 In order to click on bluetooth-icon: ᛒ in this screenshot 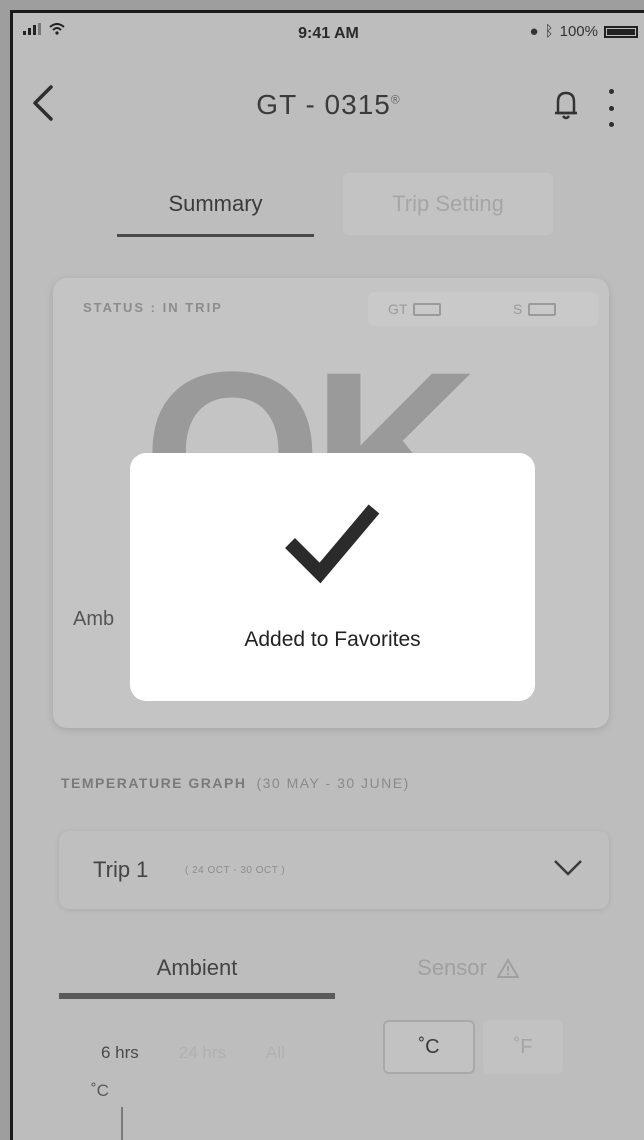, I will do `click(549, 31)`.